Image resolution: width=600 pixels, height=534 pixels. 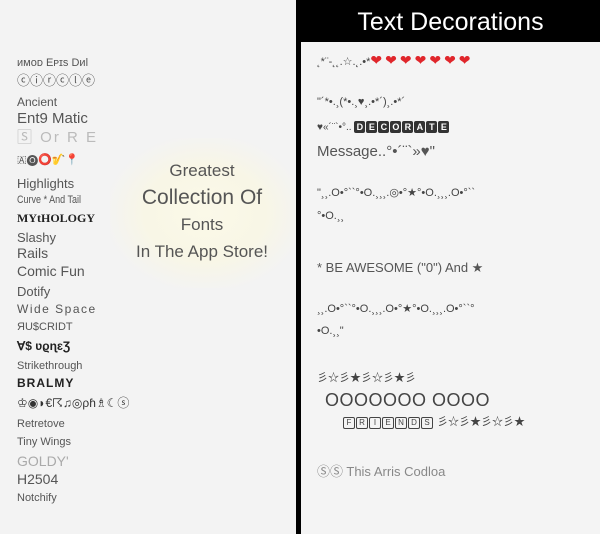 What do you see at coordinates (349, 423) in the screenshot?
I see `boxed-letter: F` at bounding box center [349, 423].